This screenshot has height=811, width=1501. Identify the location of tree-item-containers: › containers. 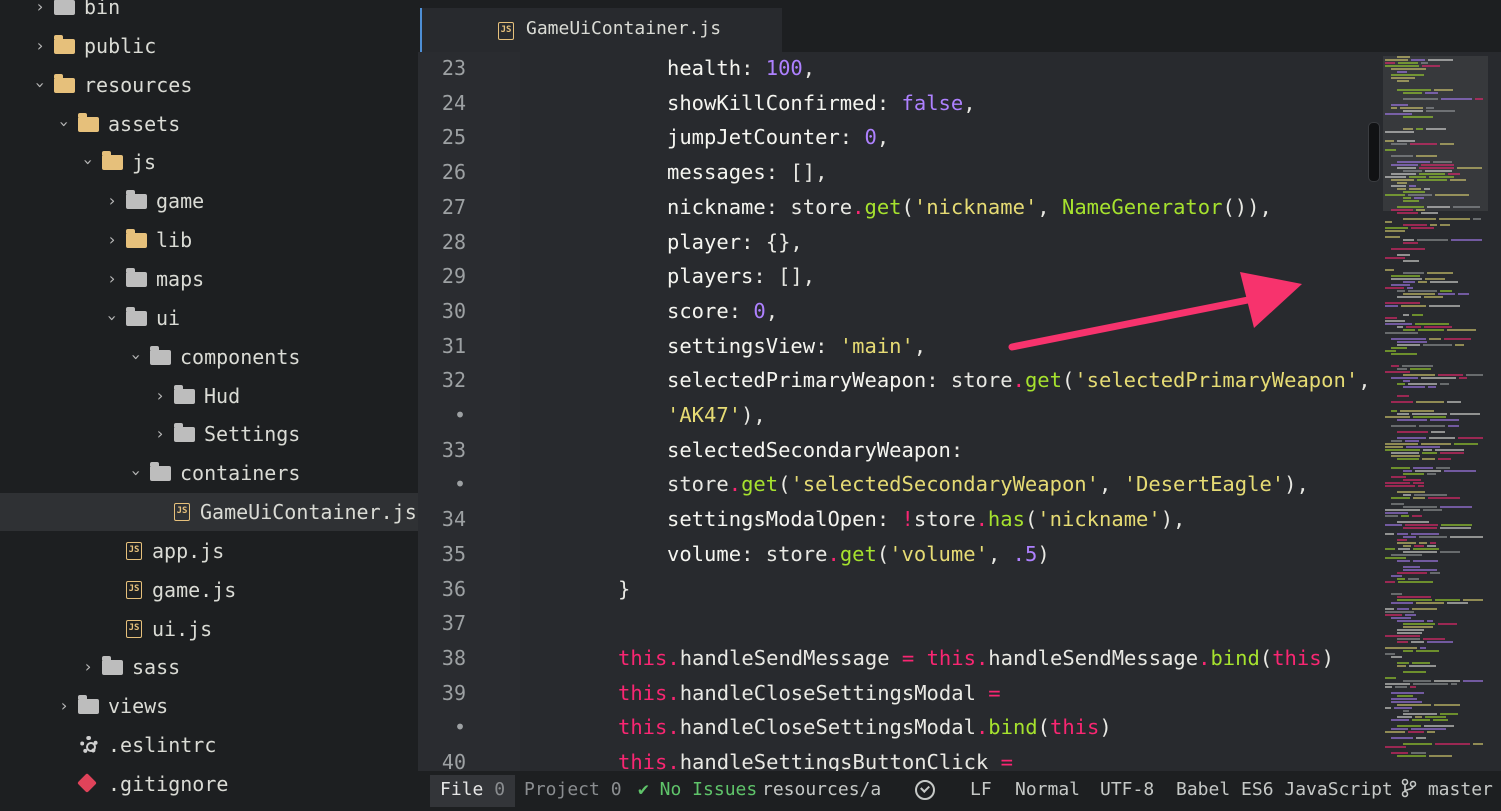
(209, 473).